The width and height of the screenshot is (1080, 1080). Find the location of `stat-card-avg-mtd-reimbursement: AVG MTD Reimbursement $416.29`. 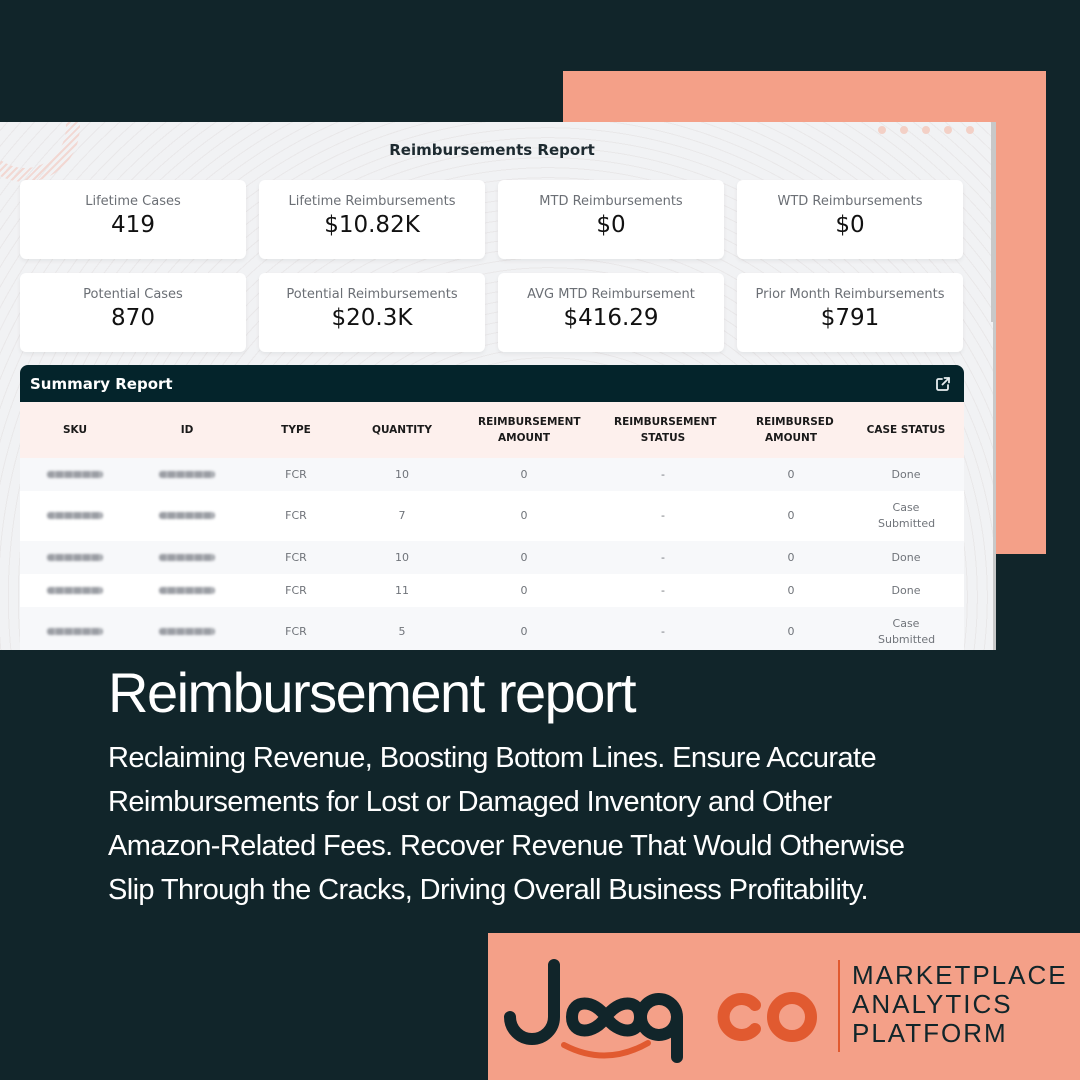

stat-card-avg-mtd-reimbursement: AVG MTD Reimbursement $416.29 is located at coordinates (611, 312).